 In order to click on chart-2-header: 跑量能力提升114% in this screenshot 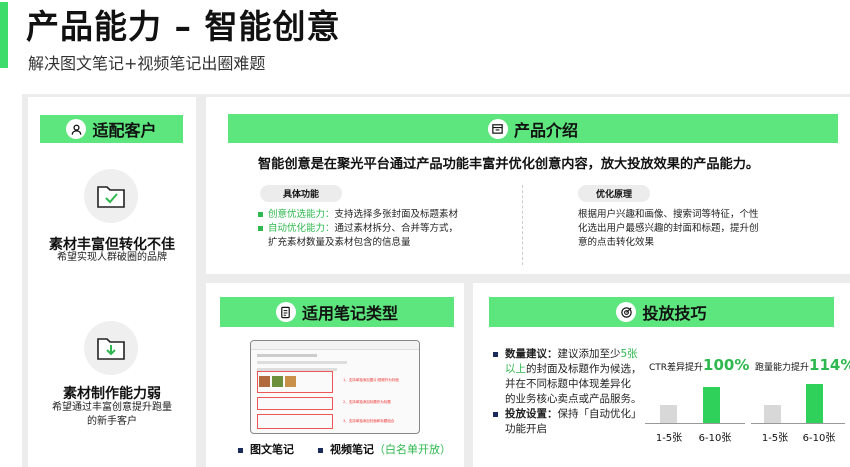, I will do `click(802, 364)`.